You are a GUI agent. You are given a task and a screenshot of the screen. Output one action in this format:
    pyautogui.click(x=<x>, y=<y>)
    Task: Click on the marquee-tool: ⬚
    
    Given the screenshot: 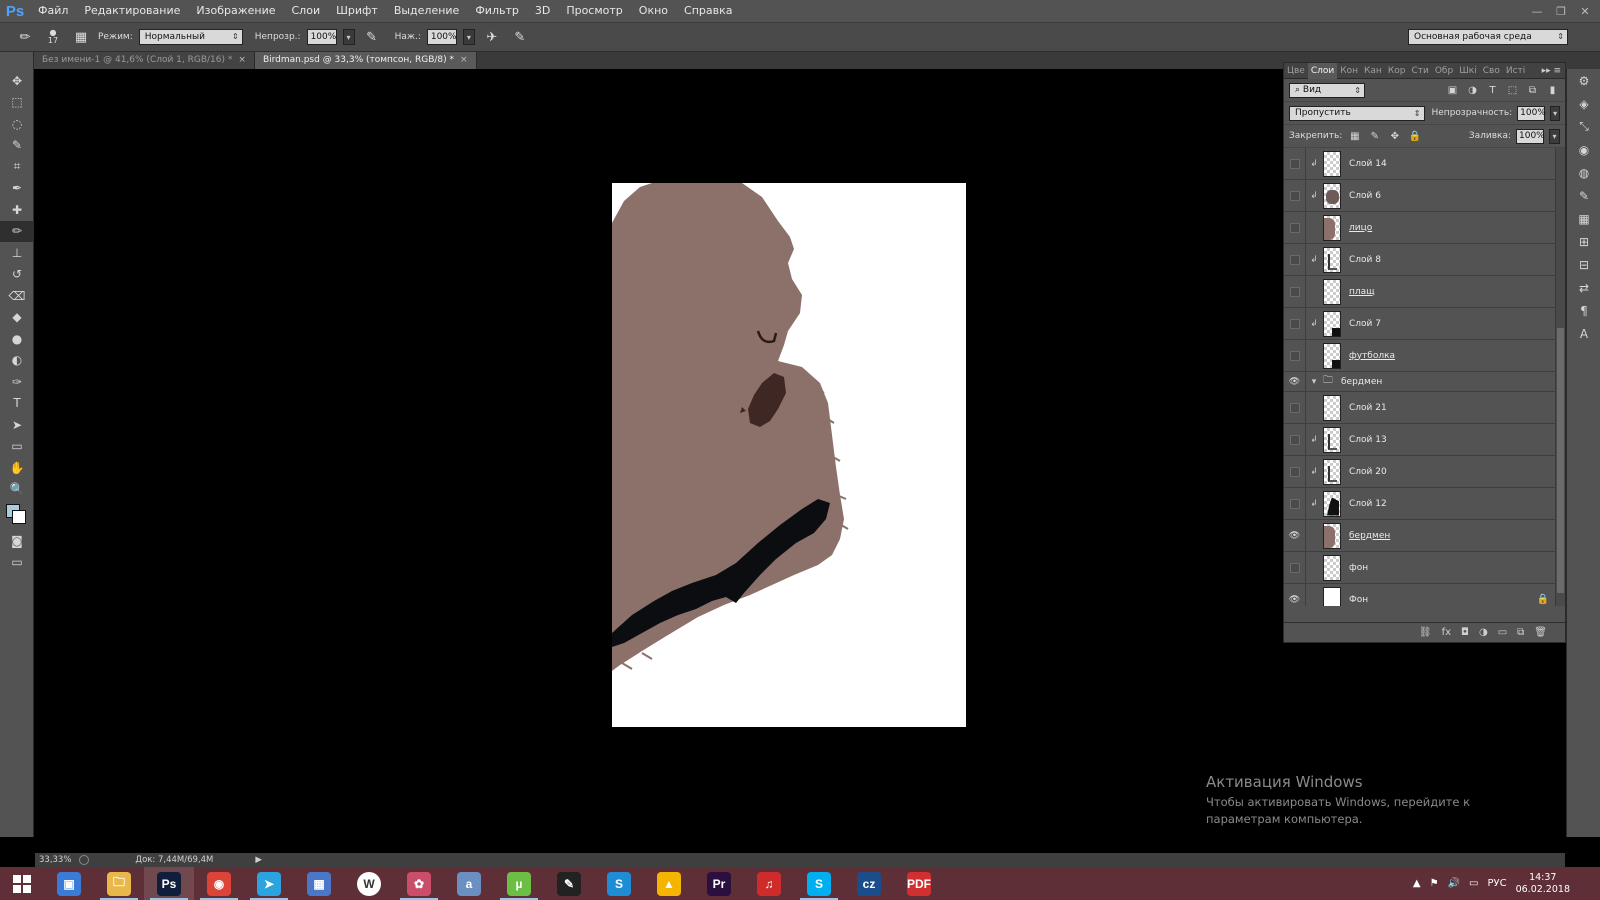 What is the action you would take?
    pyautogui.click(x=17, y=103)
    